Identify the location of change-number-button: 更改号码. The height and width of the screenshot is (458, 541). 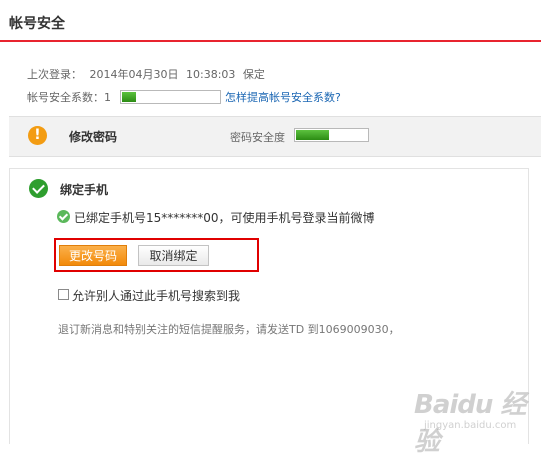
(93, 255).